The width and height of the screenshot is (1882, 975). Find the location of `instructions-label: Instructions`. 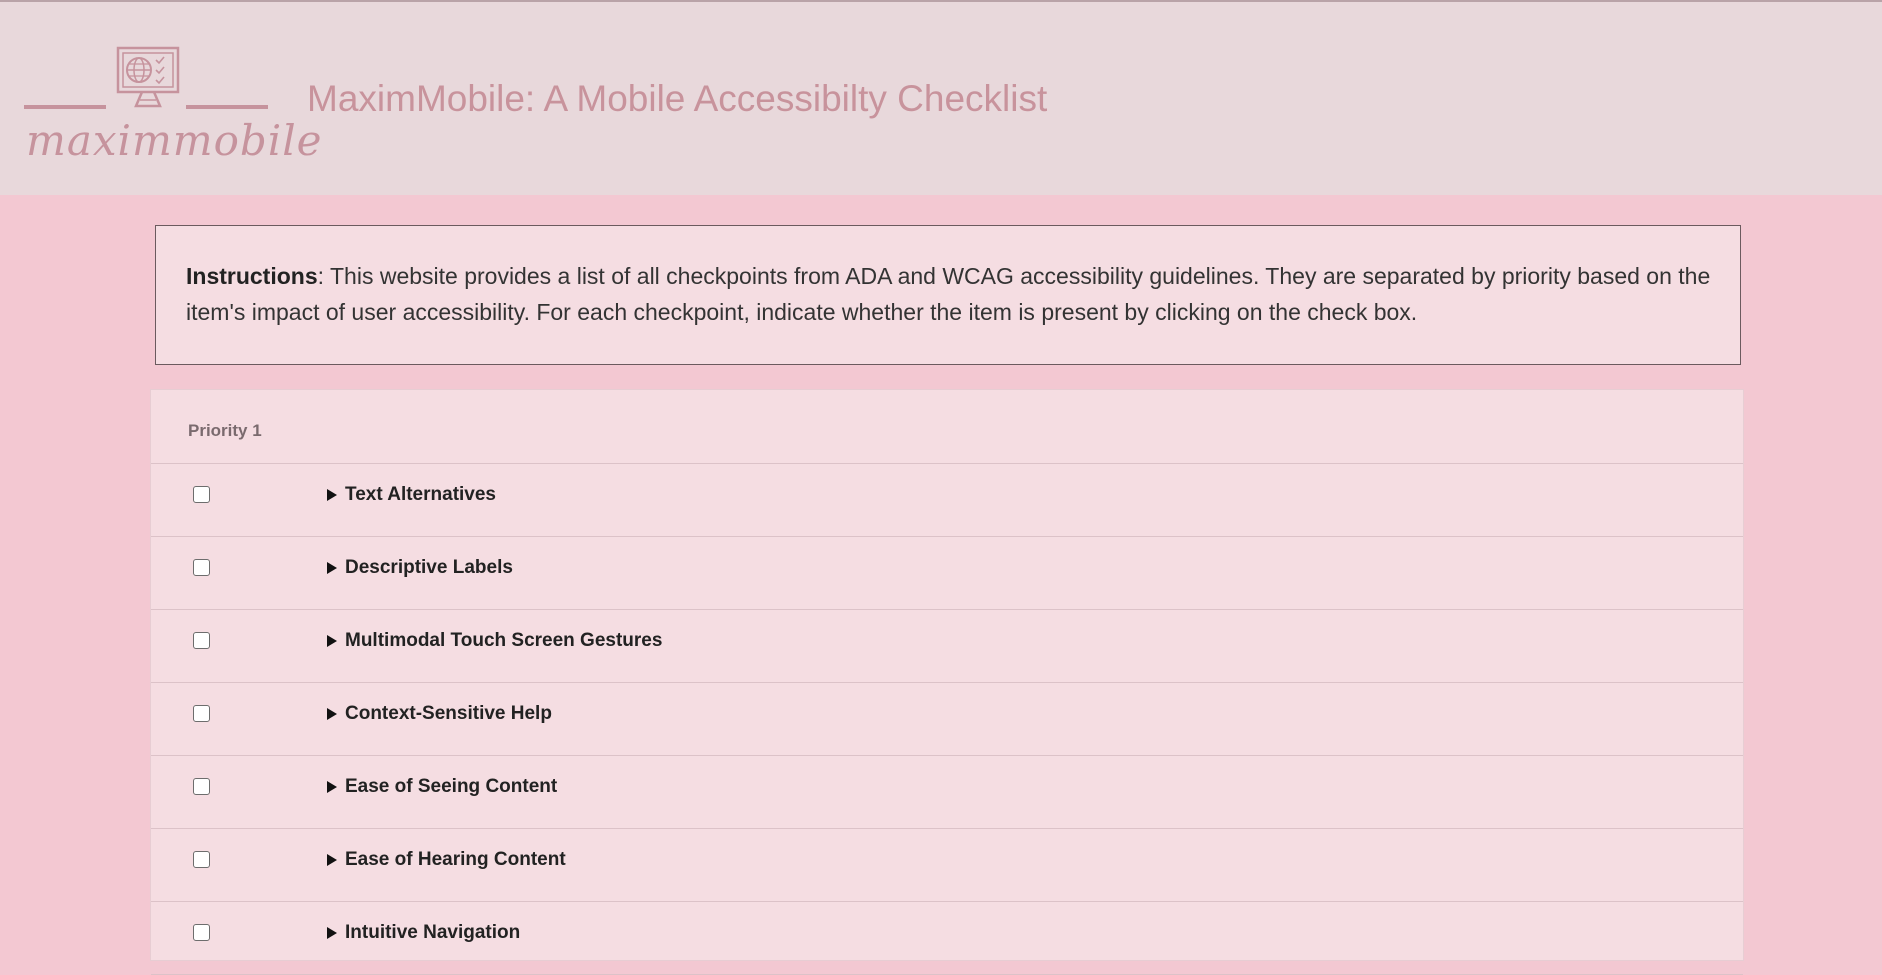

instructions-label: Instructions is located at coordinates (252, 276).